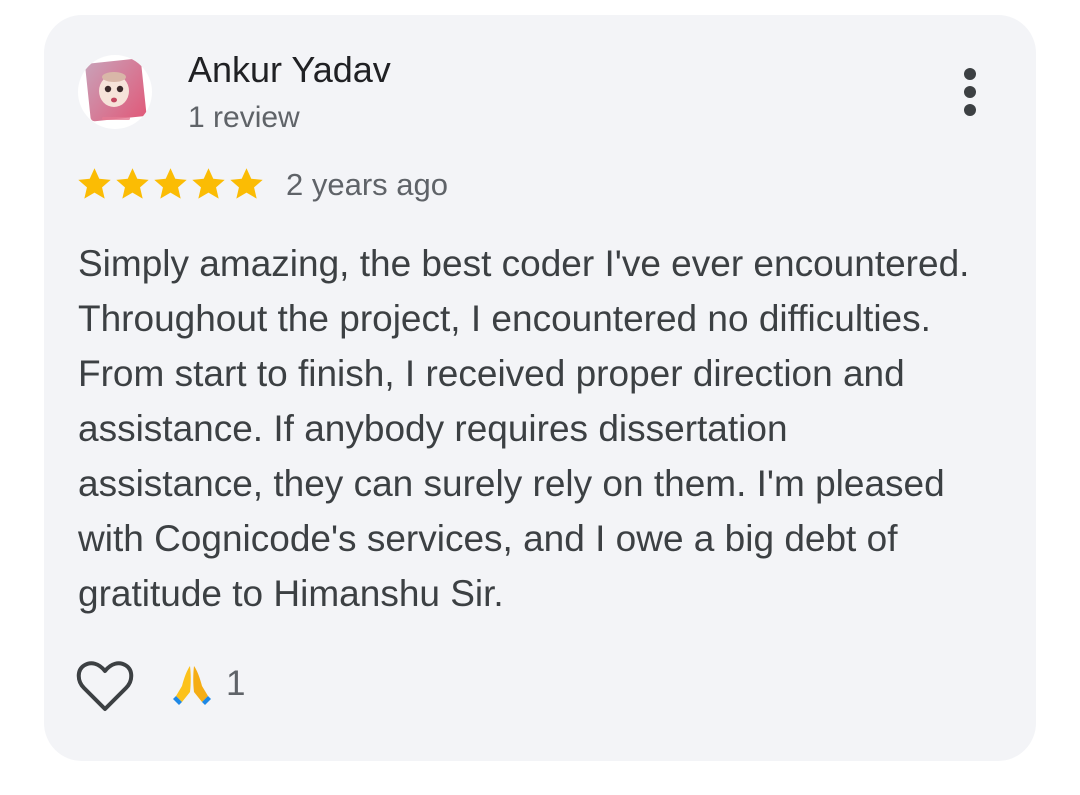 This screenshot has height=795, width=1080. What do you see at coordinates (244, 118) in the screenshot?
I see `author-review-count: 1 review` at bounding box center [244, 118].